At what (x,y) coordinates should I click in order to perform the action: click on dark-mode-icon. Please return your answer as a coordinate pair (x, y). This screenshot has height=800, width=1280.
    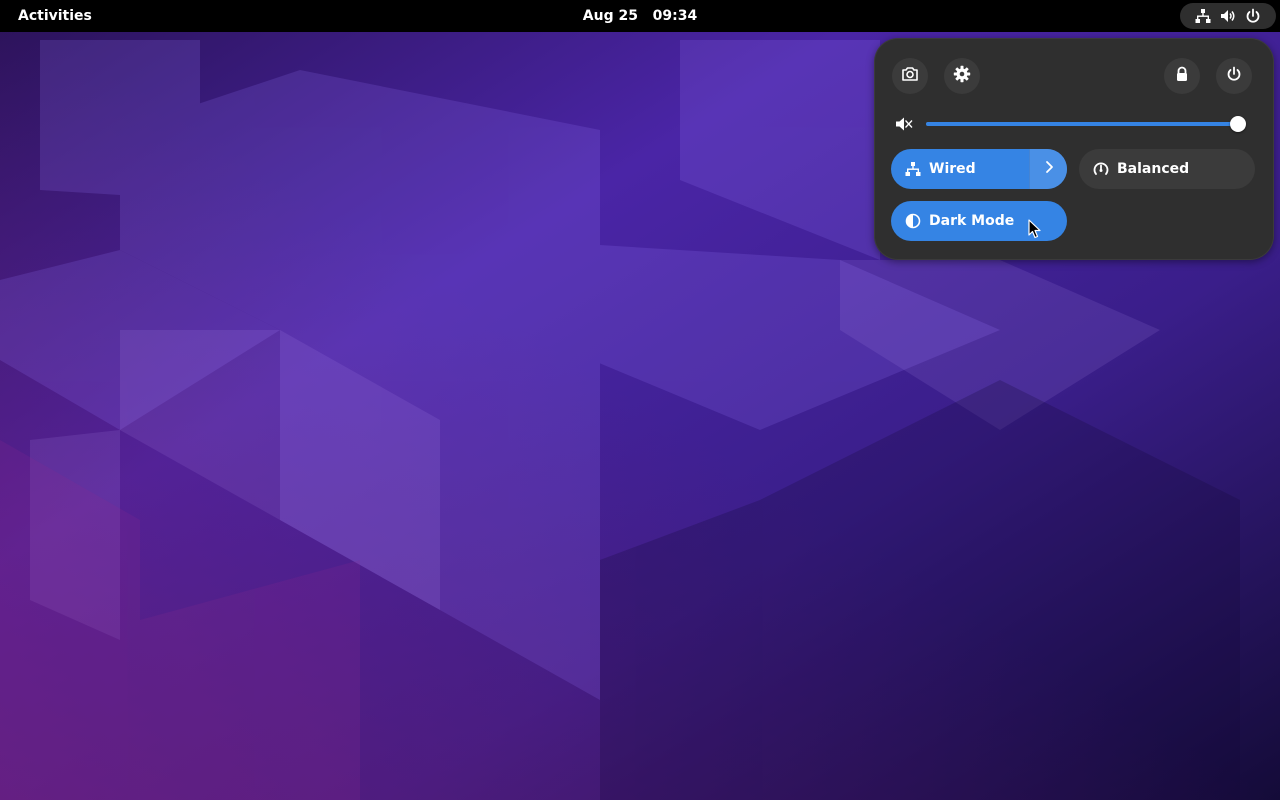
    Looking at the image, I should click on (913, 221).